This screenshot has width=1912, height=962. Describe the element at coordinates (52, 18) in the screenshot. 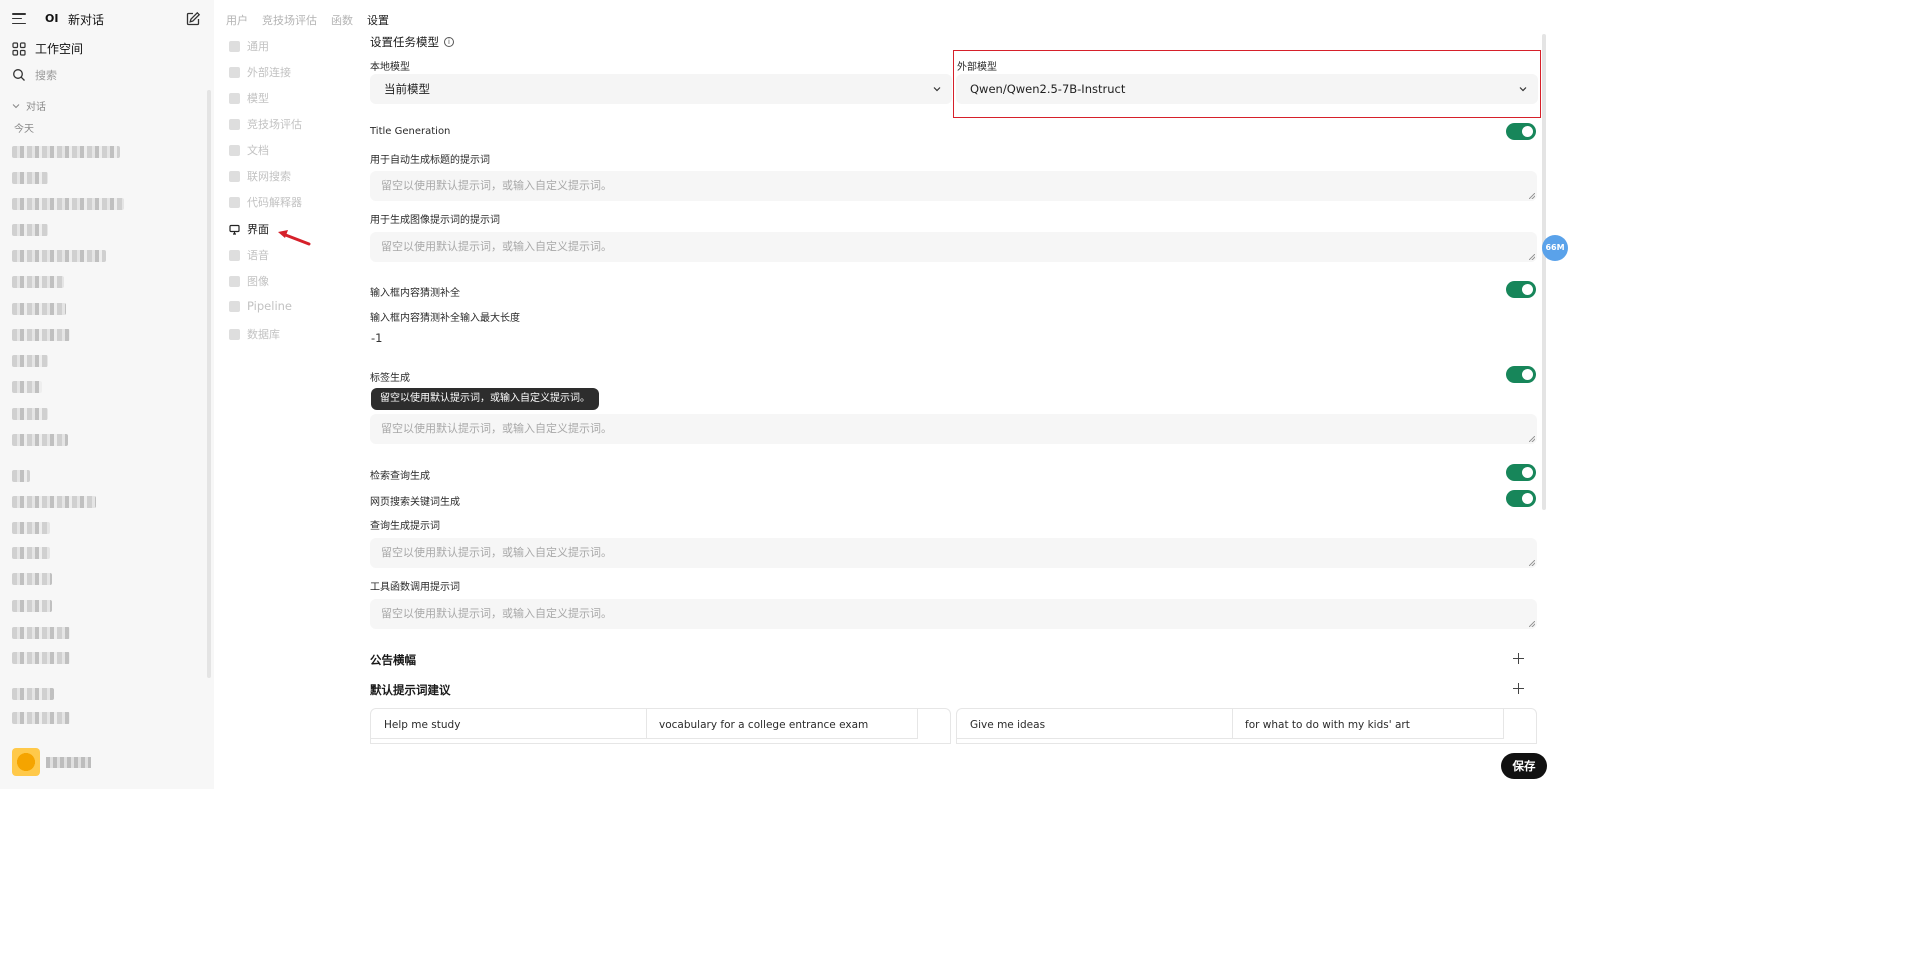

I see `logo: OI` at that location.